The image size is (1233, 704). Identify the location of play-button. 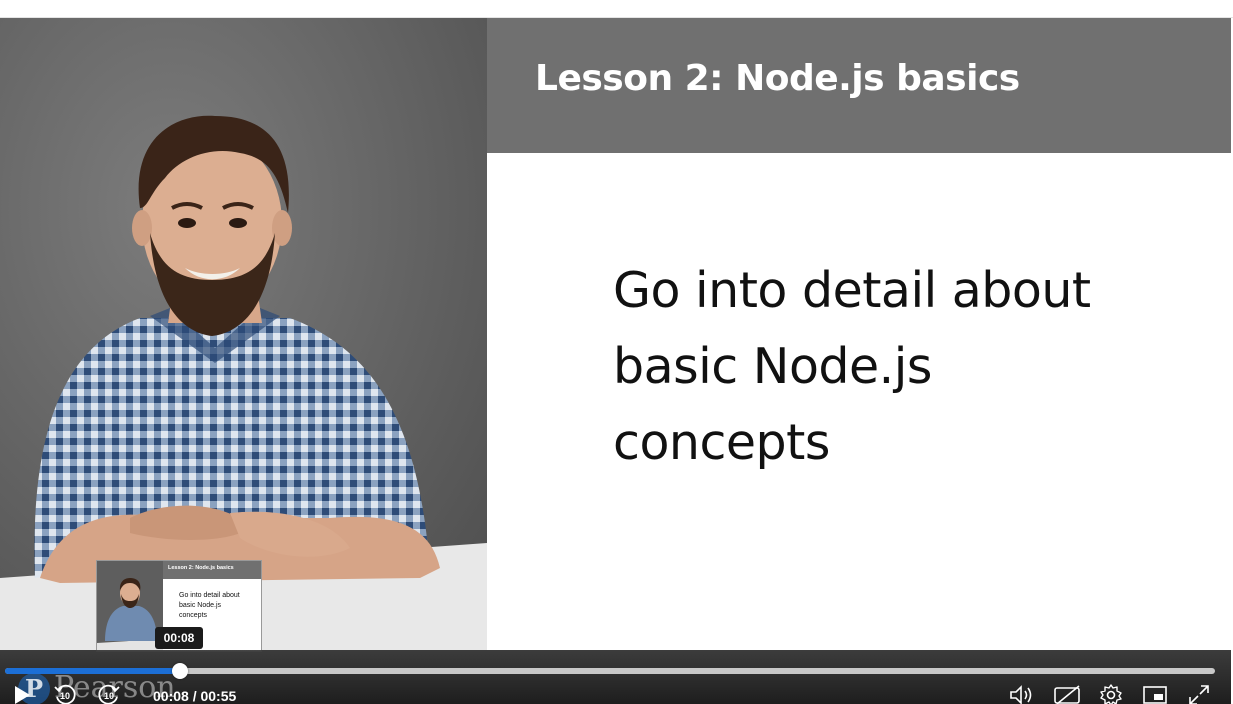
(22, 694).